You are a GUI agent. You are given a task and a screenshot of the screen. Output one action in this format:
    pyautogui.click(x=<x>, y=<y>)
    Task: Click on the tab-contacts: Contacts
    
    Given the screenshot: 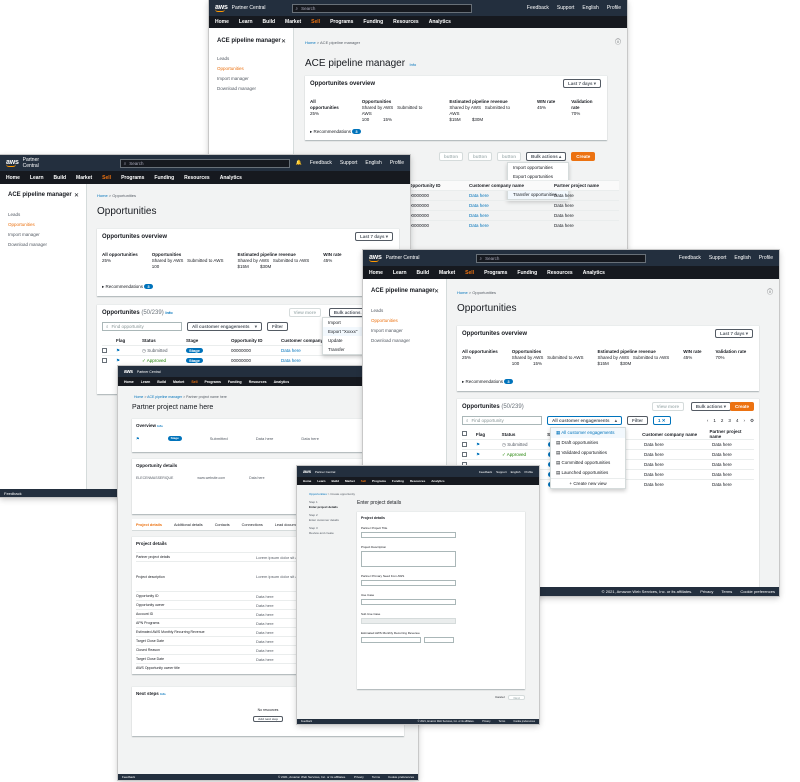 What is the action you would take?
    pyautogui.click(x=222, y=525)
    